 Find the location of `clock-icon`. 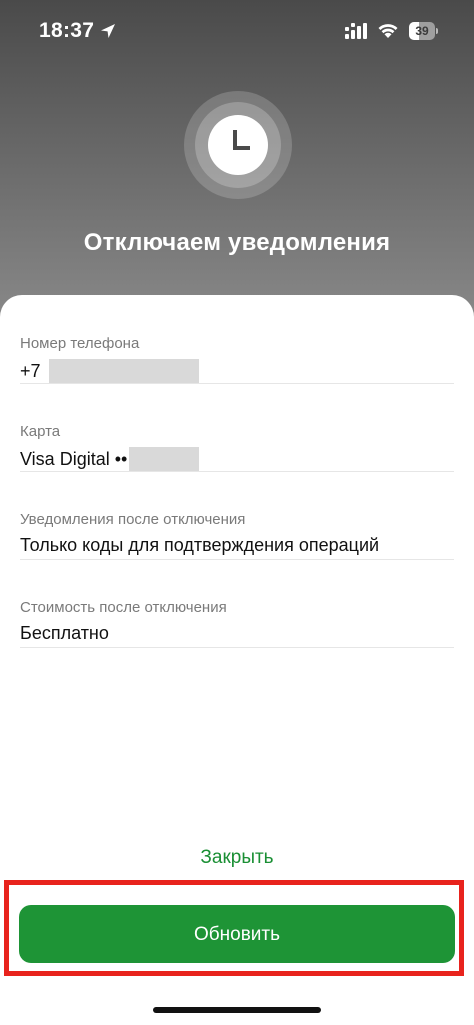

clock-icon is located at coordinates (238, 145).